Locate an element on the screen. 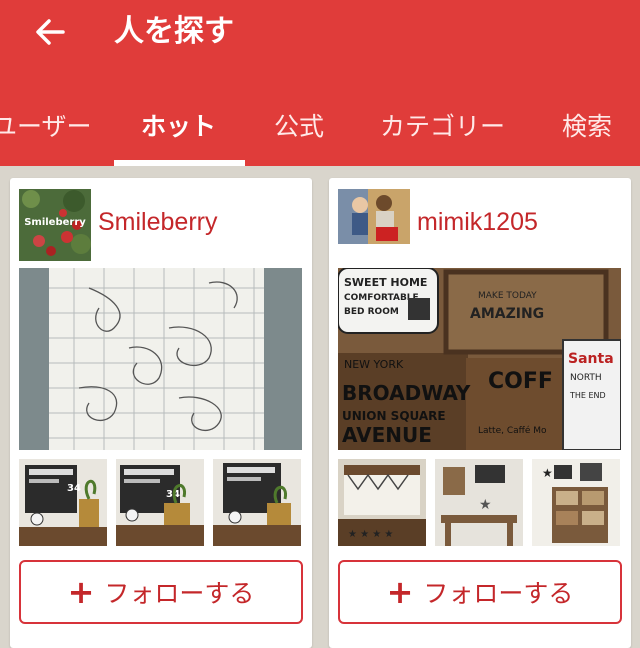 This screenshot has height=648, width=640. username: mimik1205 is located at coordinates (477, 222).